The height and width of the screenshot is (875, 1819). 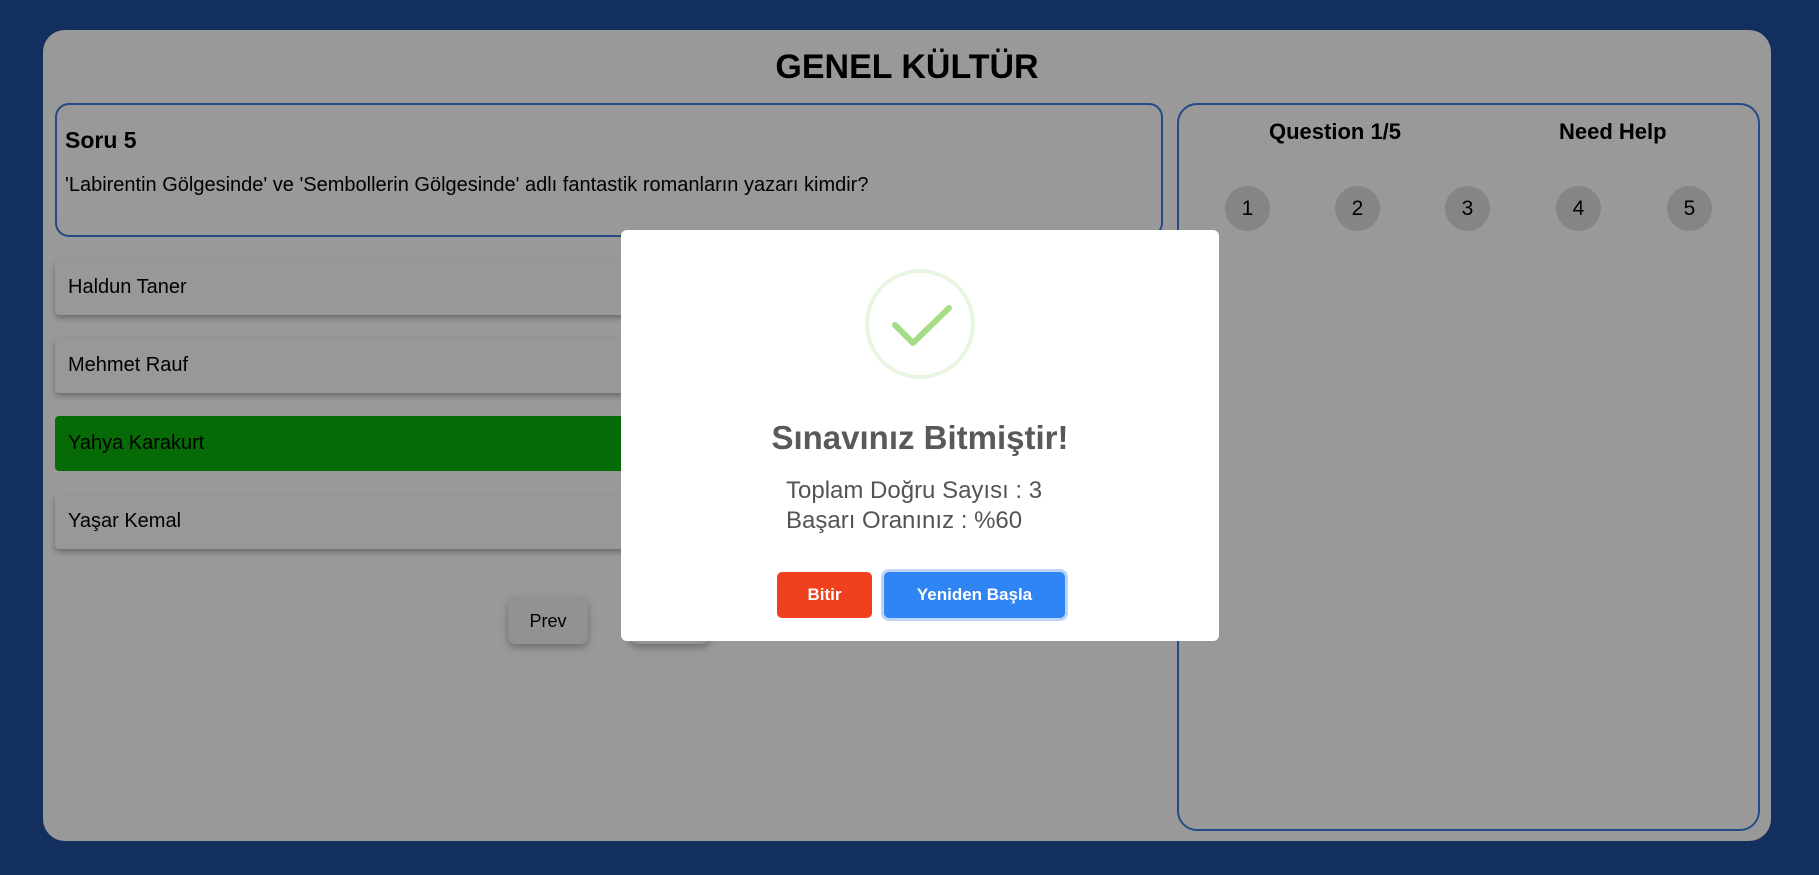 What do you see at coordinates (914, 490) in the screenshot?
I see `correct-count-text: Toplam Doğru Sayısı : 3` at bounding box center [914, 490].